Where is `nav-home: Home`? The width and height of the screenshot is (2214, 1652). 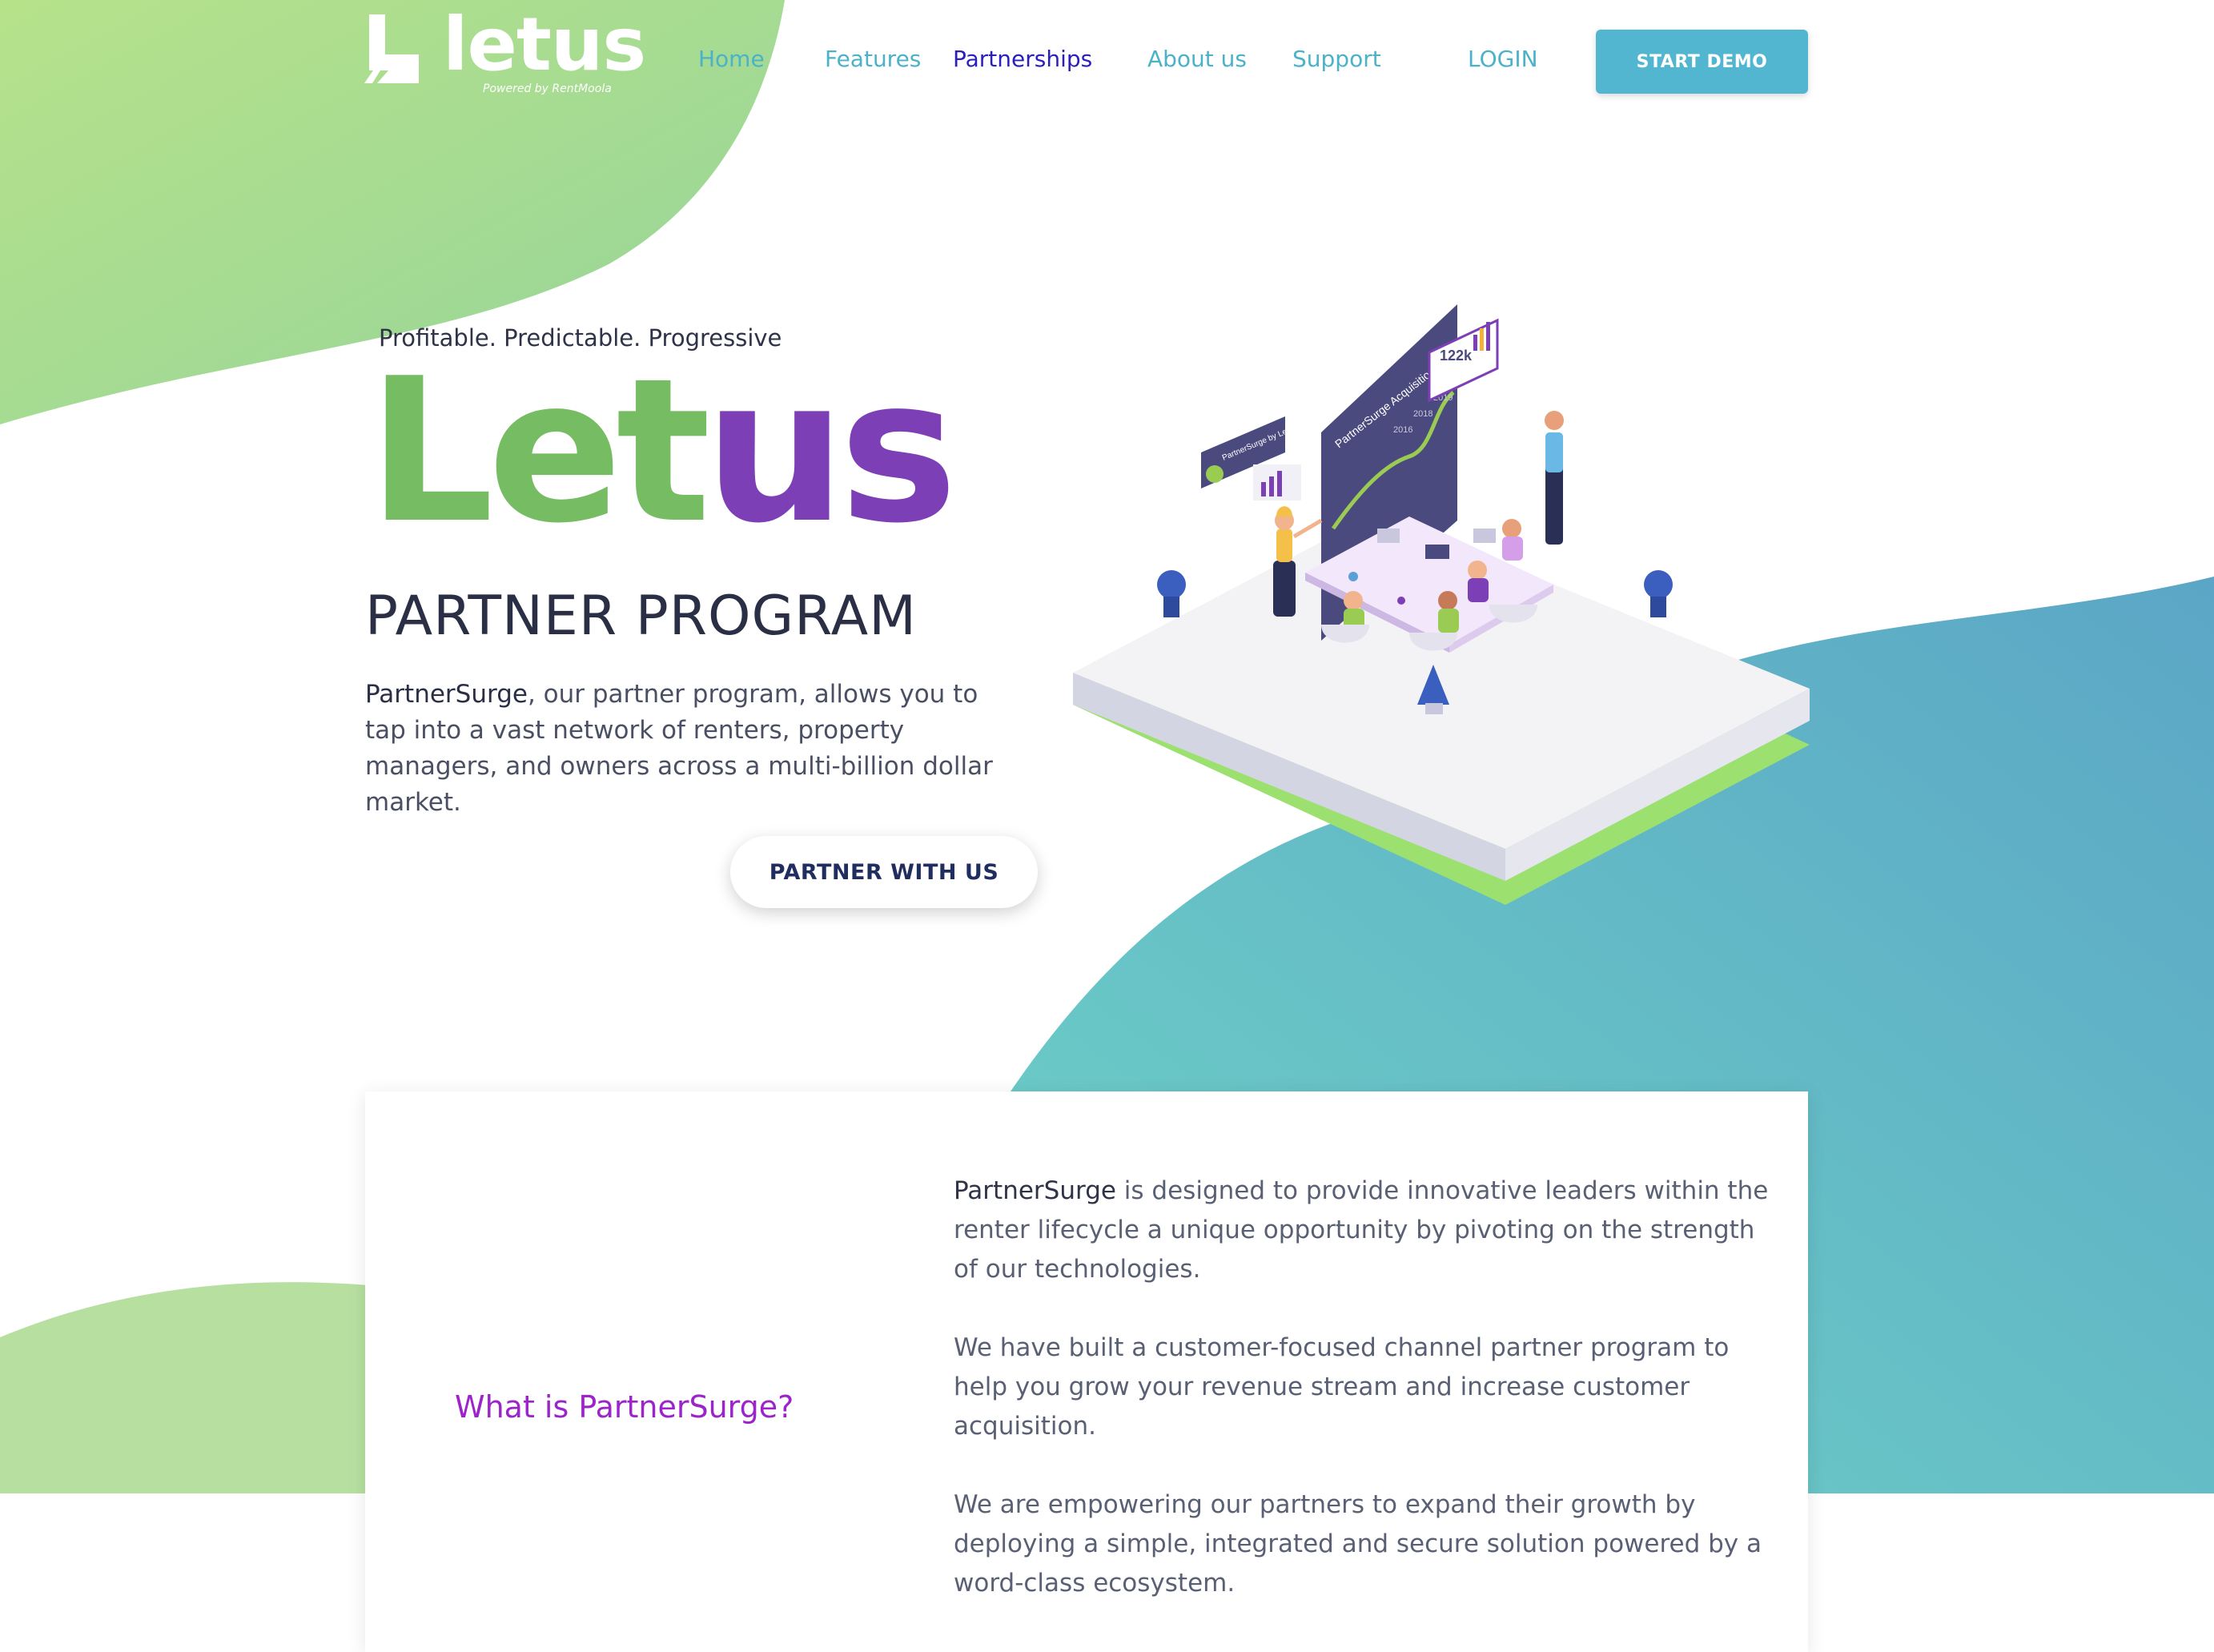
nav-home: Home is located at coordinates (731, 59).